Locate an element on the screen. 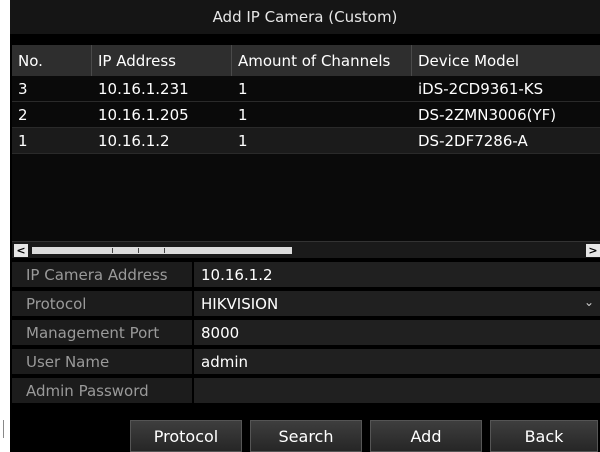 The image size is (600, 452). admin-password-label: Admin Password is located at coordinates (102, 391).